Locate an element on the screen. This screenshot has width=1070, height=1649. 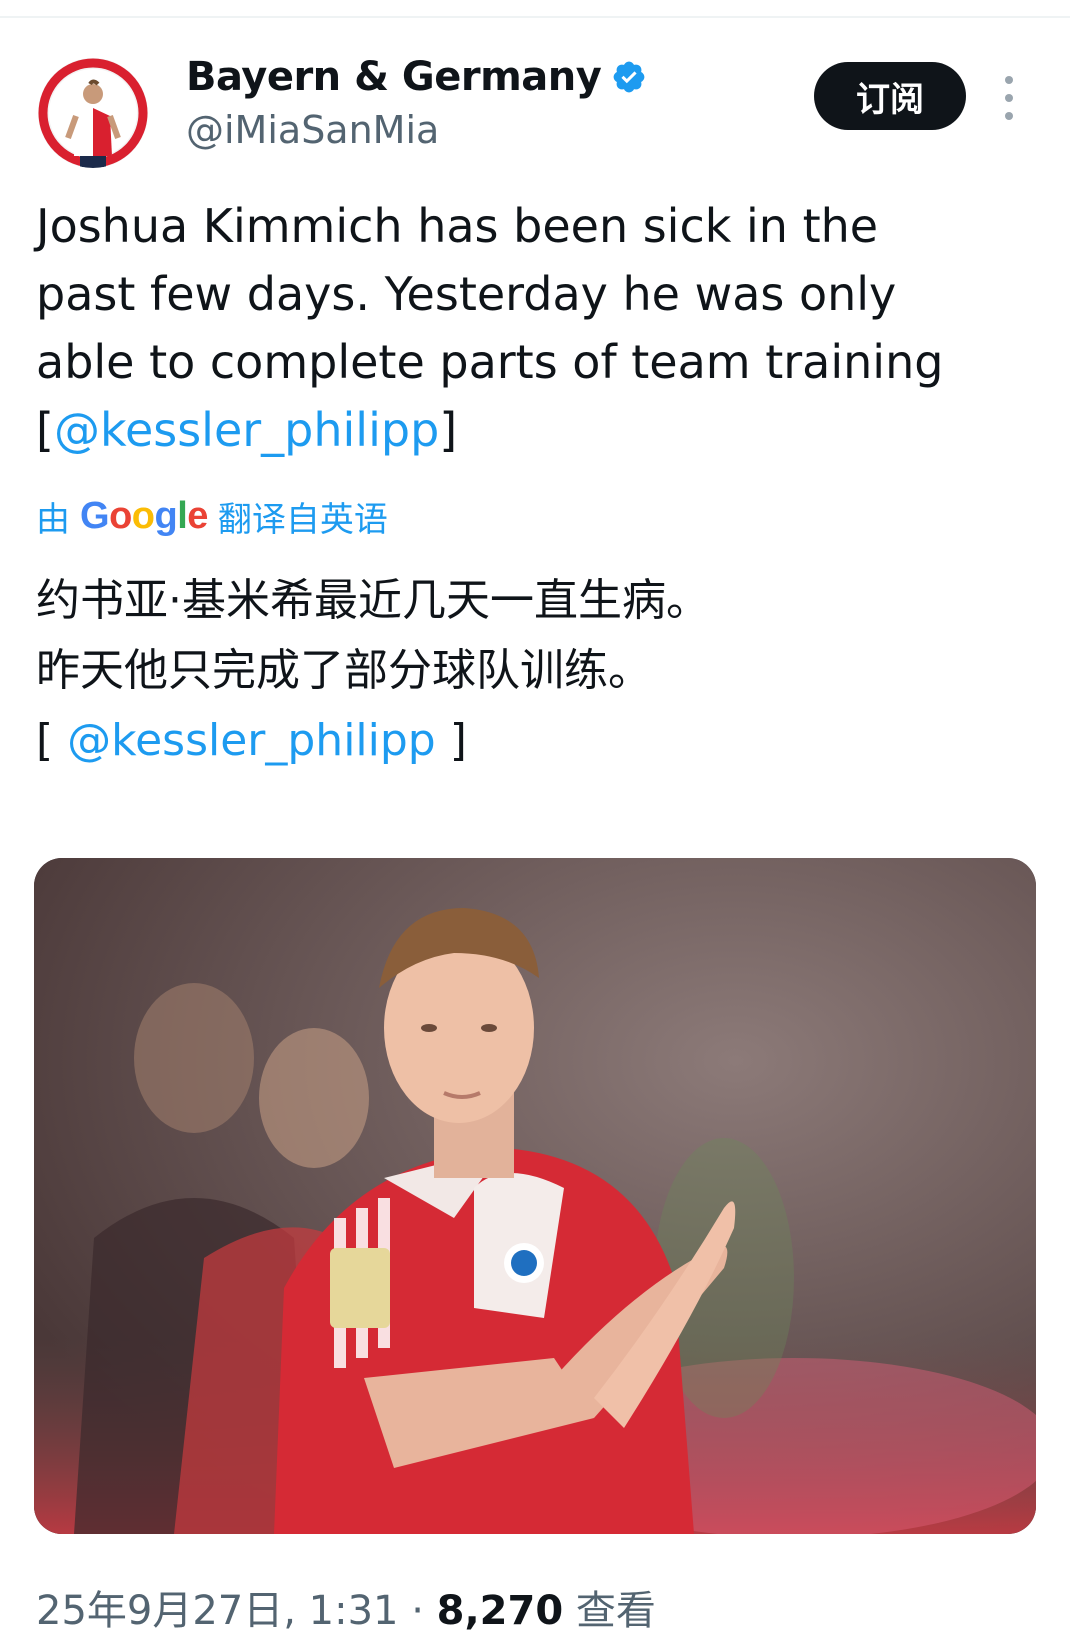
tweet-text-line: past few days. Yesterday he was only is located at coordinates (466, 294).